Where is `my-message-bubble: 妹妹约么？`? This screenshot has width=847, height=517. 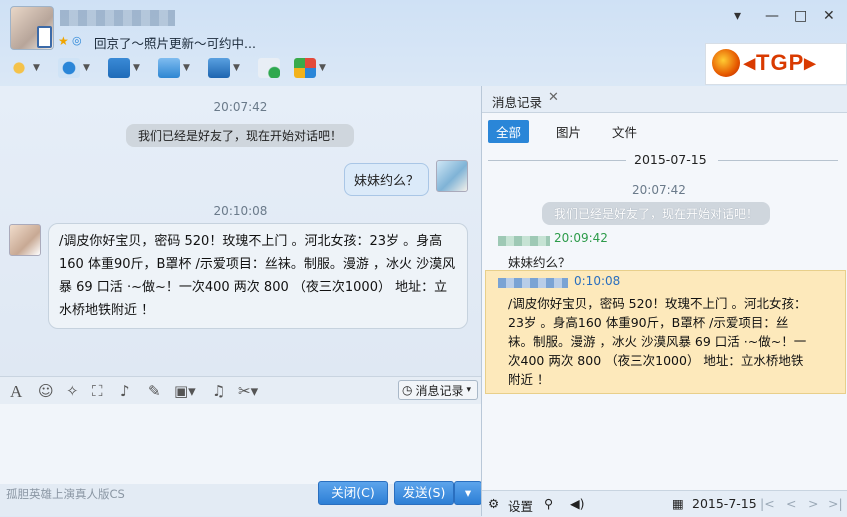
my-message-bubble: 妹妹约么？ is located at coordinates (387, 179).